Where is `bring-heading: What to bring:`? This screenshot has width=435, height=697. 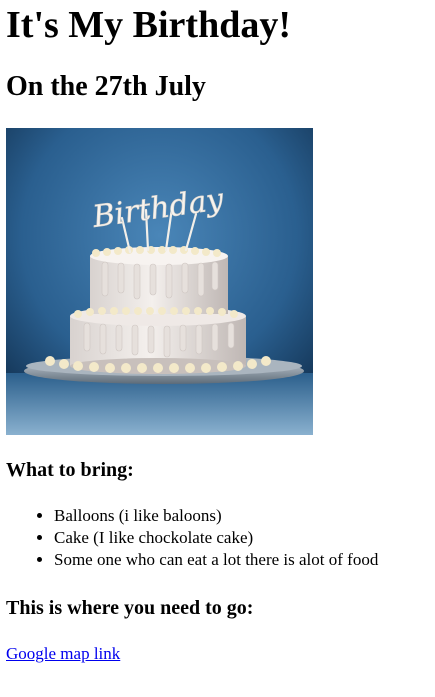 bring-heading: What to bring: is located at coordinates (70, 470).